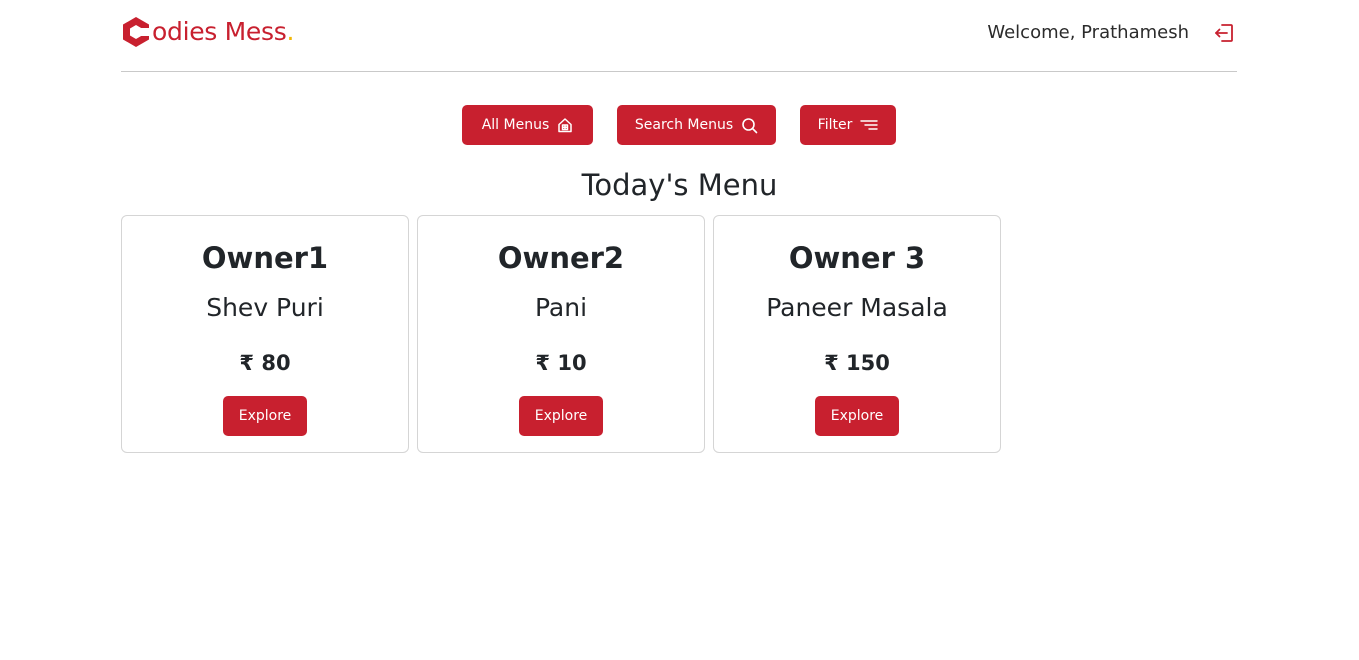 The image size is (1359, 660). I want to click on search-menus-button: Search Menus, so click(696, 125).